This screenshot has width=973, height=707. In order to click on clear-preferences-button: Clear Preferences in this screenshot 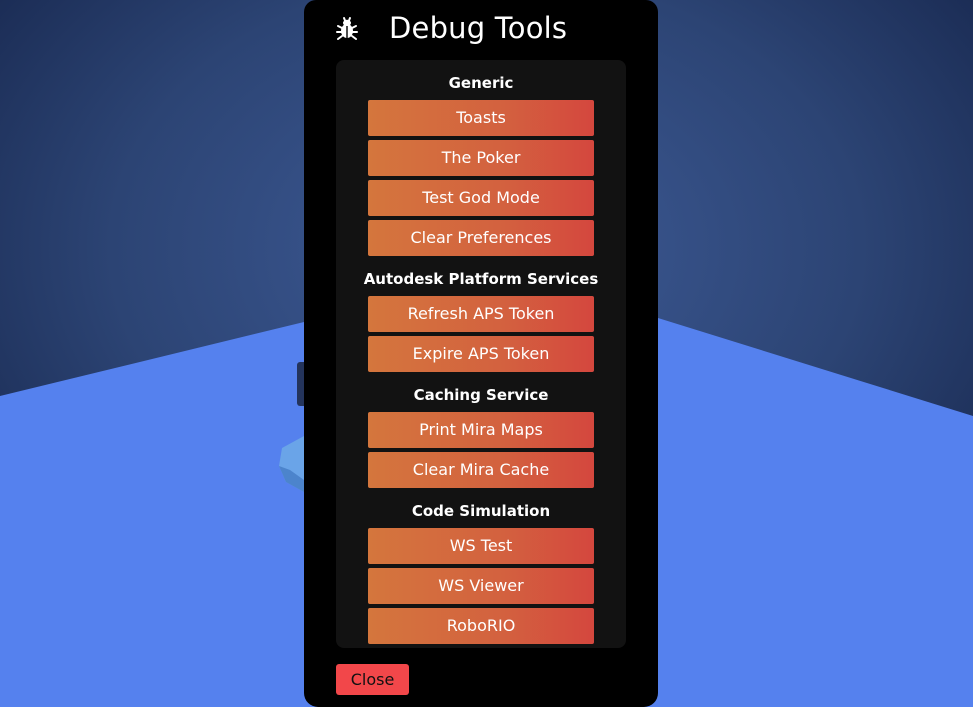, I will do `click(481, 238)`.